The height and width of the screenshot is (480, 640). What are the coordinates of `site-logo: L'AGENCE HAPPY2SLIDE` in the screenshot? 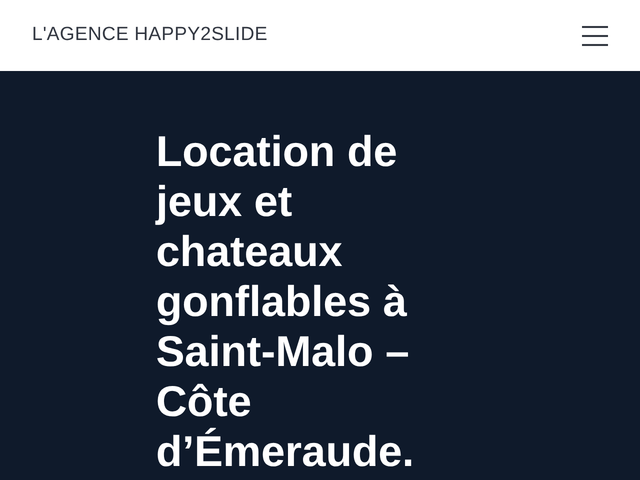 It's located at (150, 35).